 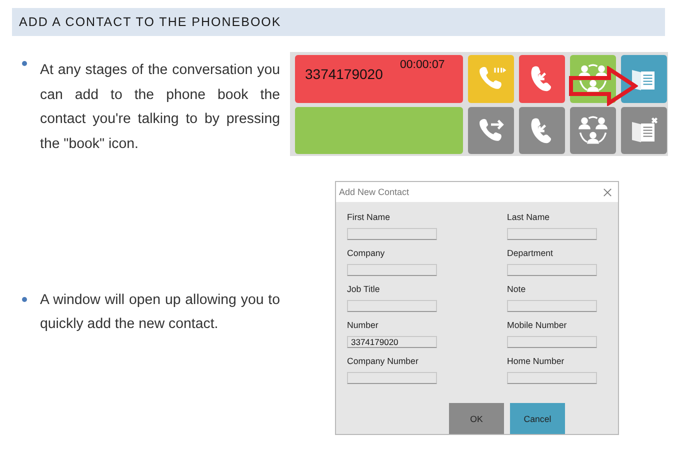 I want to click on input-field: 3374179020, so click(x=392, y=342).